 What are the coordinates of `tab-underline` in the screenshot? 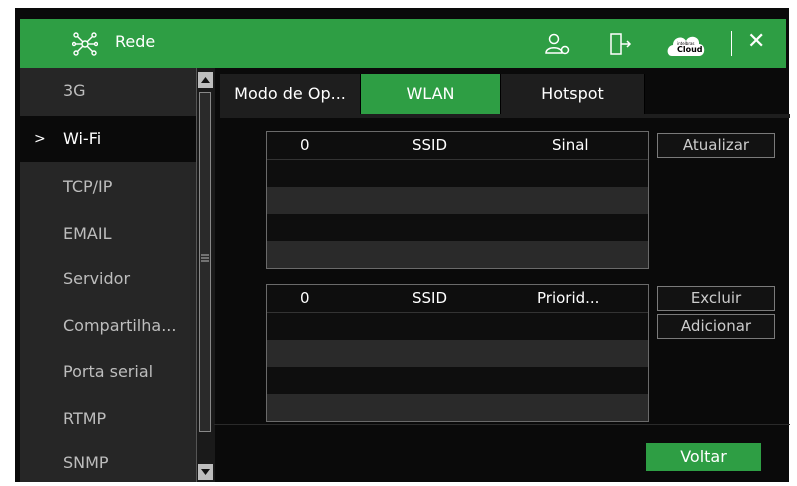 It's located at (505, 116).